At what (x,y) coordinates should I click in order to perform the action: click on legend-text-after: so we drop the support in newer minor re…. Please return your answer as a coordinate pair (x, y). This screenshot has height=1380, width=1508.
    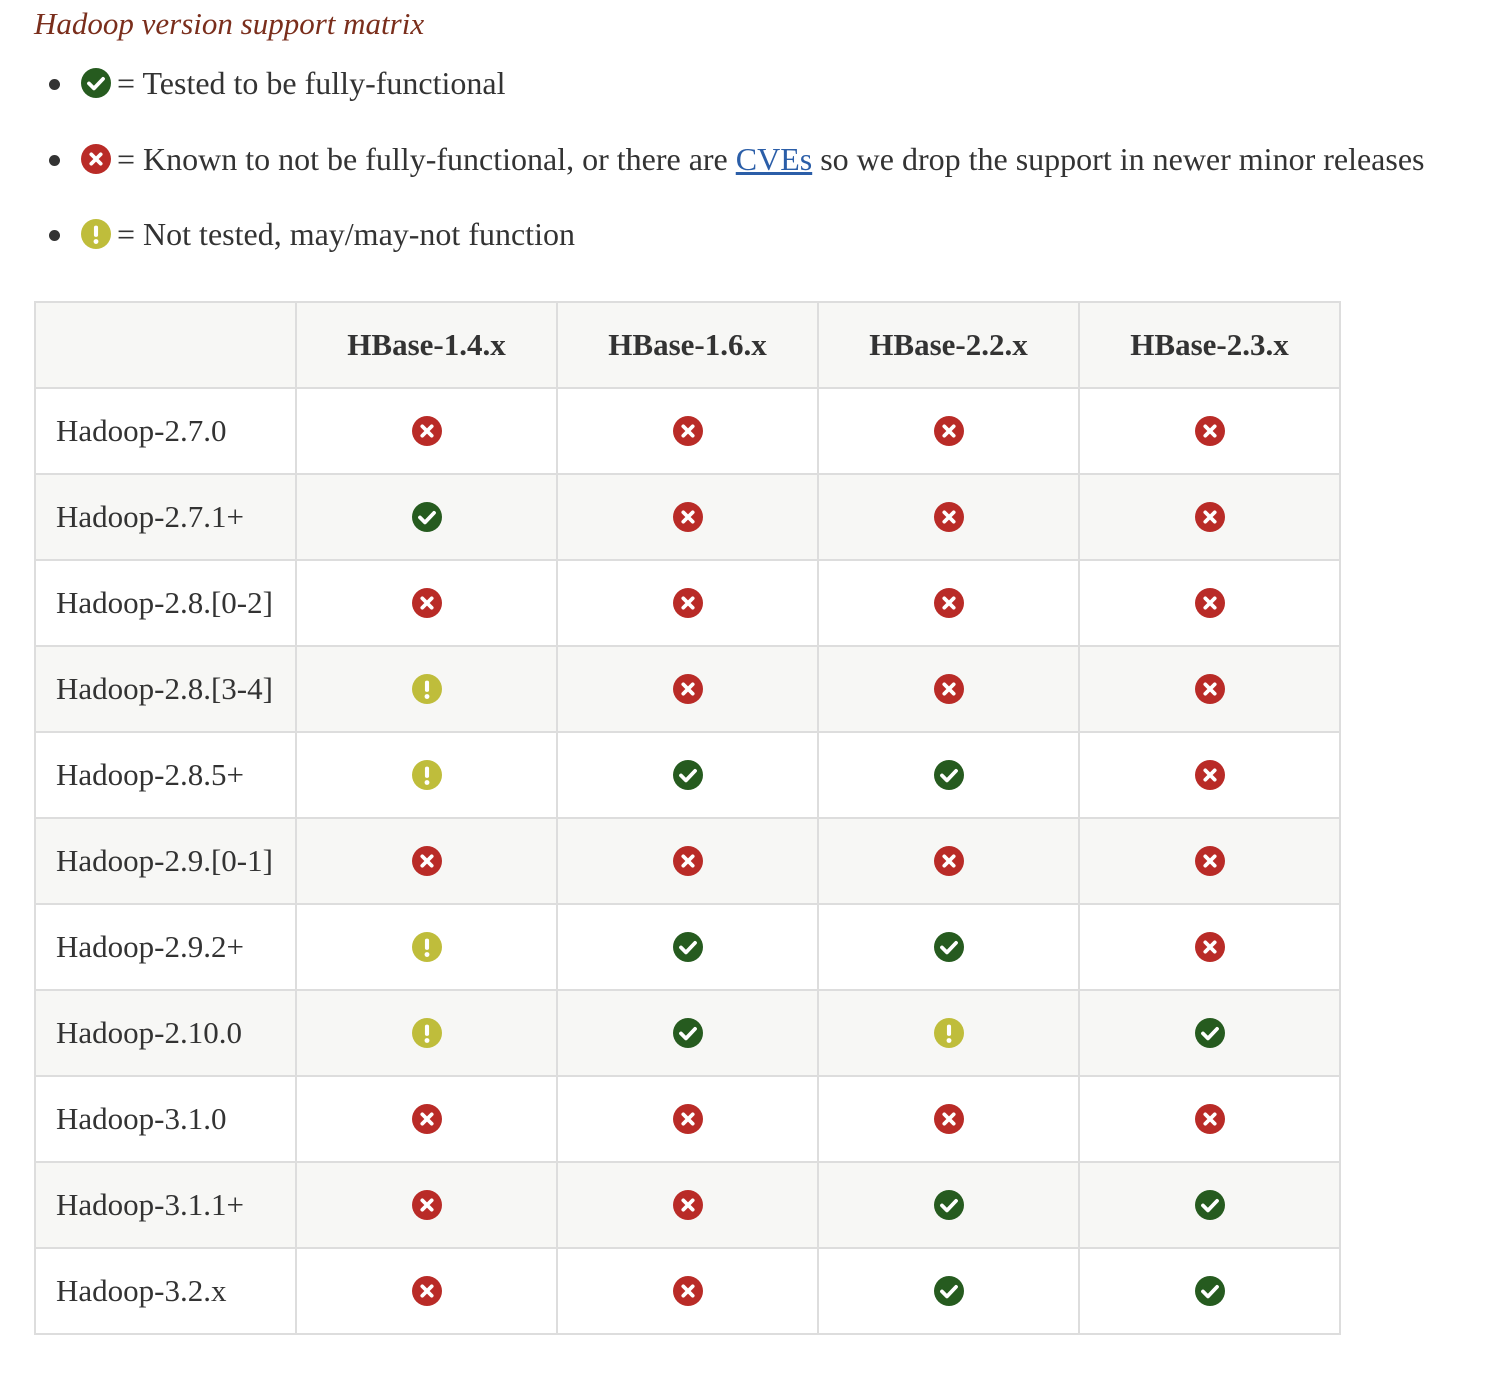
    Looking at the image, I should click on (1118, 159).